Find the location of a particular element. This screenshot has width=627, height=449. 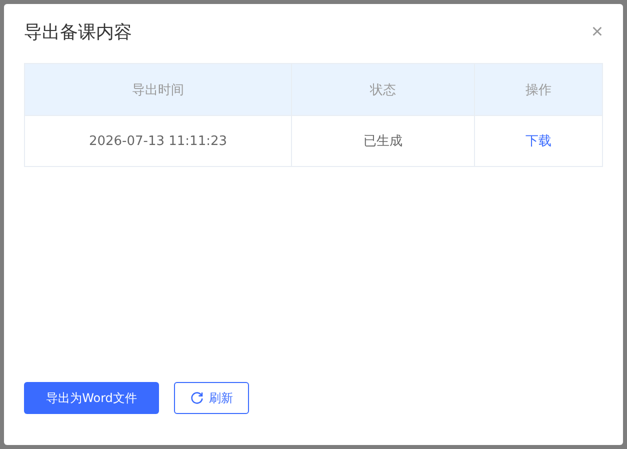

refresh-button: 刷新 is located at coordinates (211, 398).